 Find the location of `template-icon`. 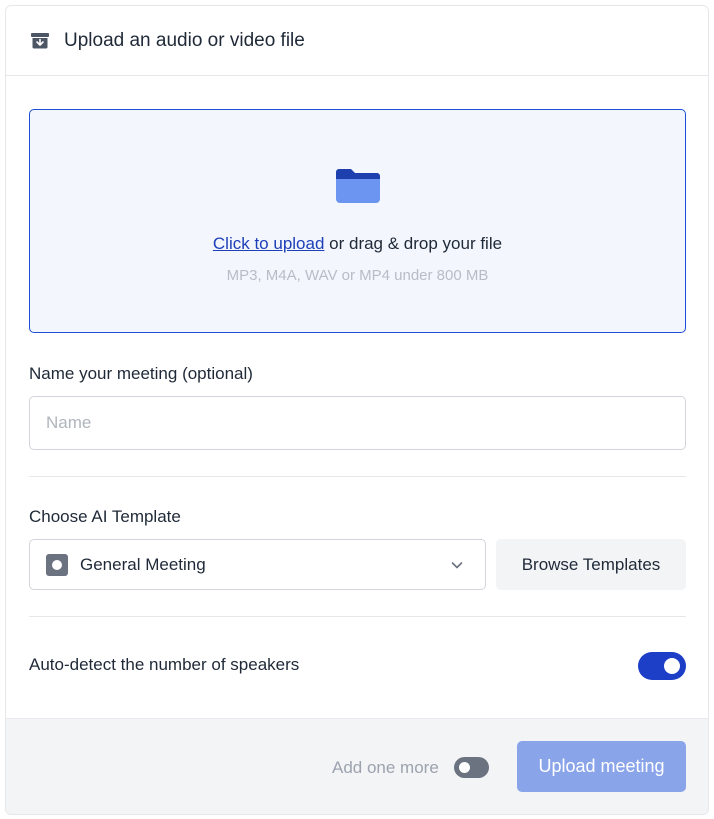

template-icon is located at coordinates (57, 564).